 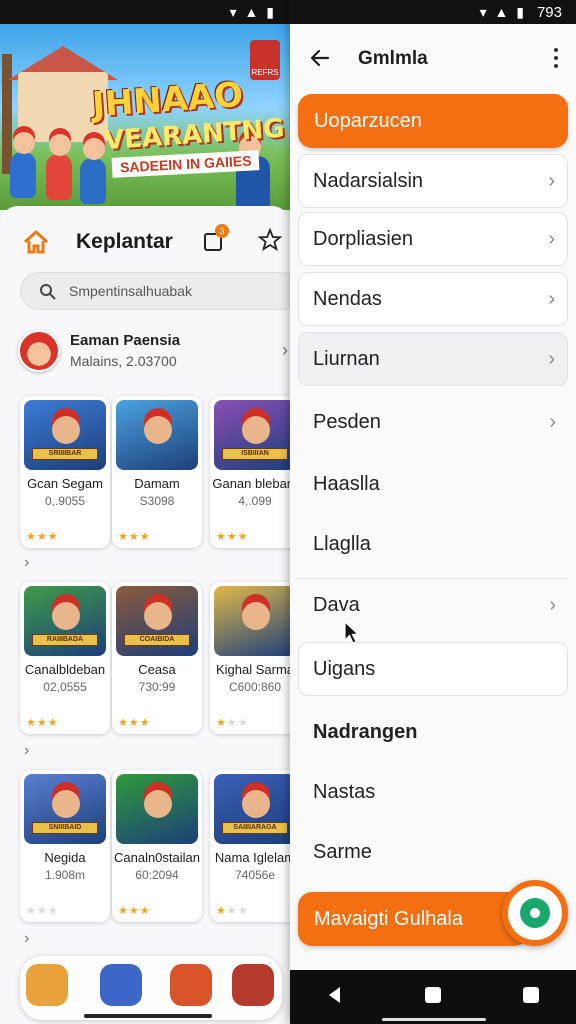 I want to click on game-card: Damam S3098 ★★★, so click(x=157, y=472).